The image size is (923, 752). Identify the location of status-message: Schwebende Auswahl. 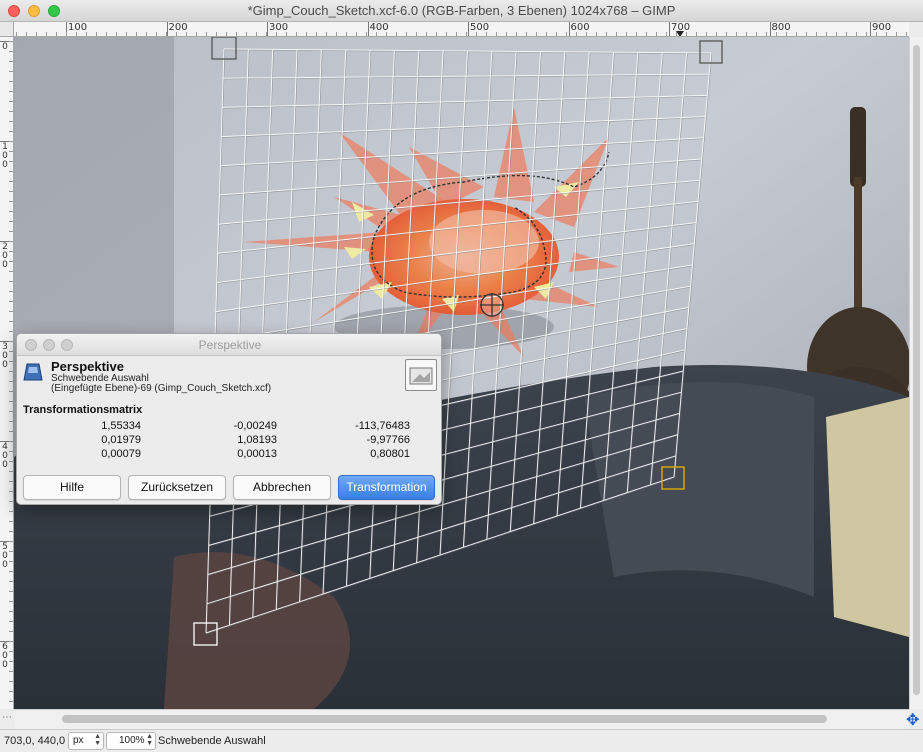
(212, 741).